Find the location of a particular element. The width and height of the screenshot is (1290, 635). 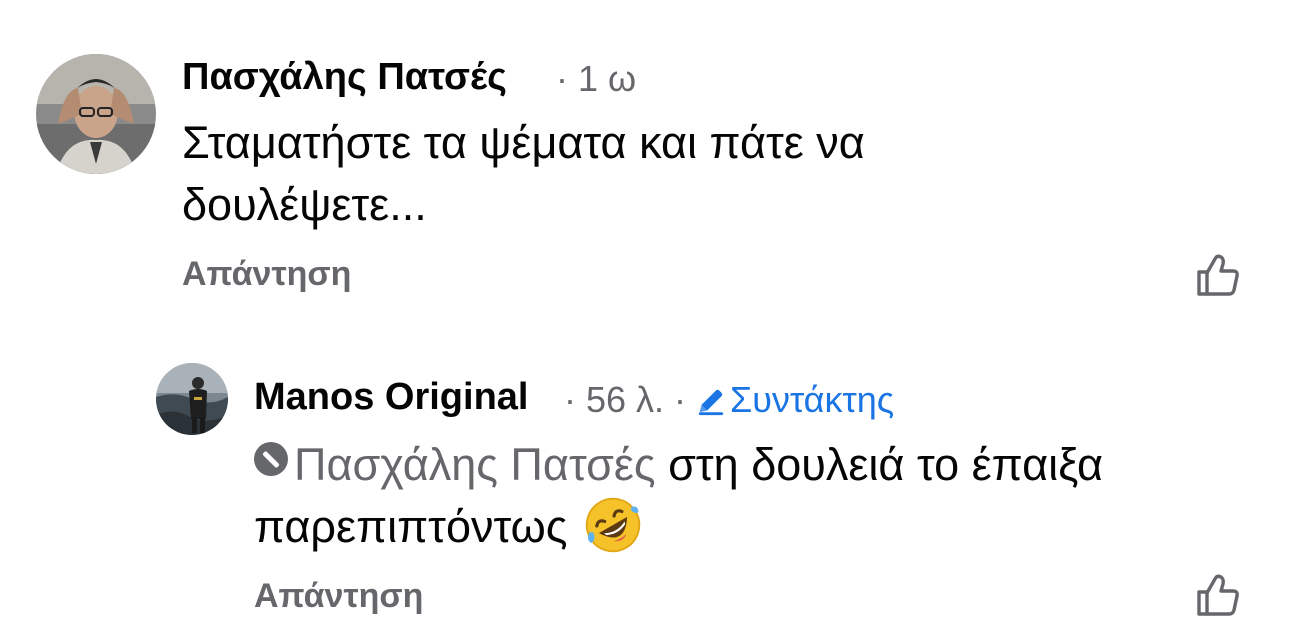

comment-meta: · 56 λ. · Συντάκτης is located at coordinates (729, 400).